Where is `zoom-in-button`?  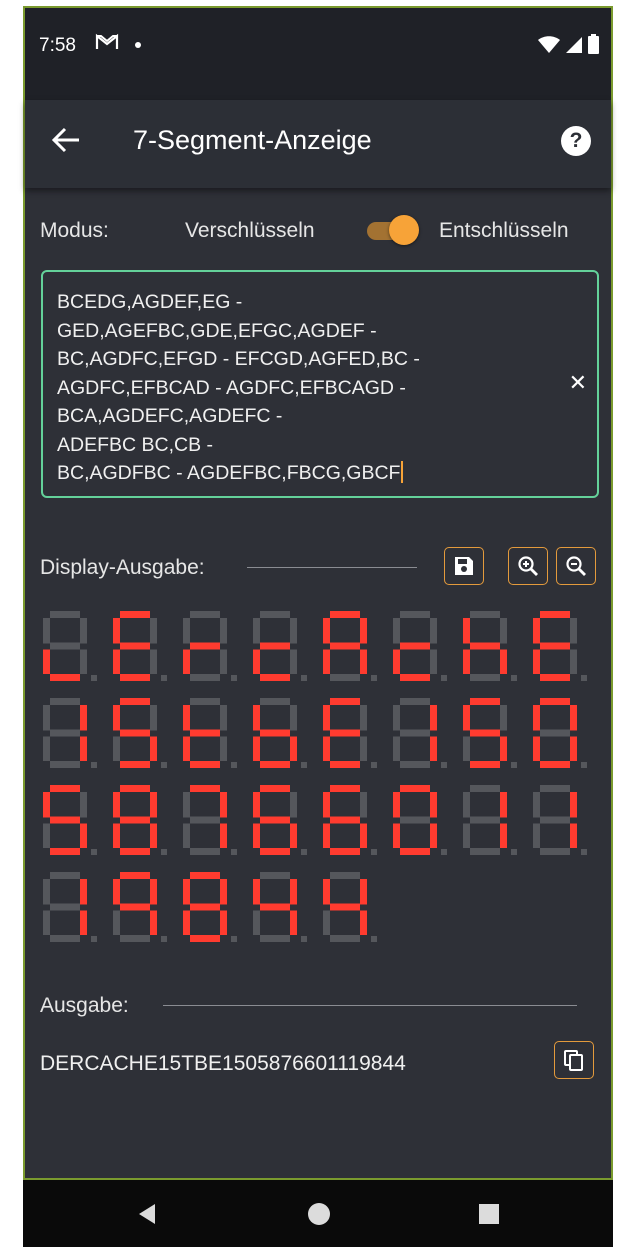 zoom-in-button is located at coordinates (528, 566).